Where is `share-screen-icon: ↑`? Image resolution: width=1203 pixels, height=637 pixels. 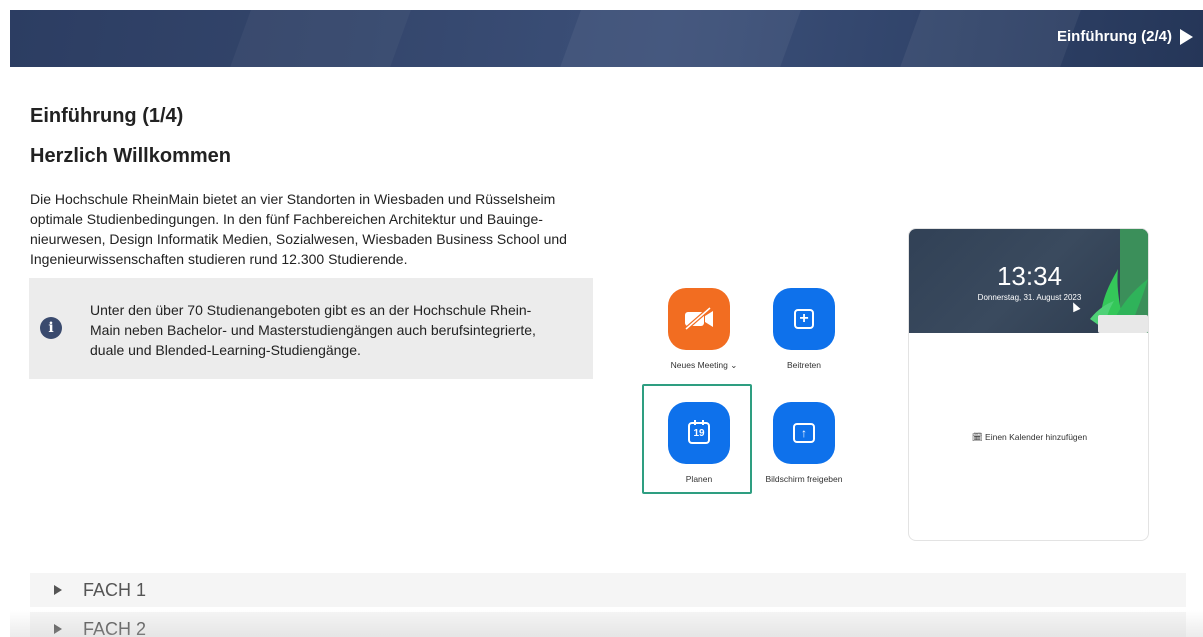 share-screen-icon: ↑ is located at coordinates (804, 433).